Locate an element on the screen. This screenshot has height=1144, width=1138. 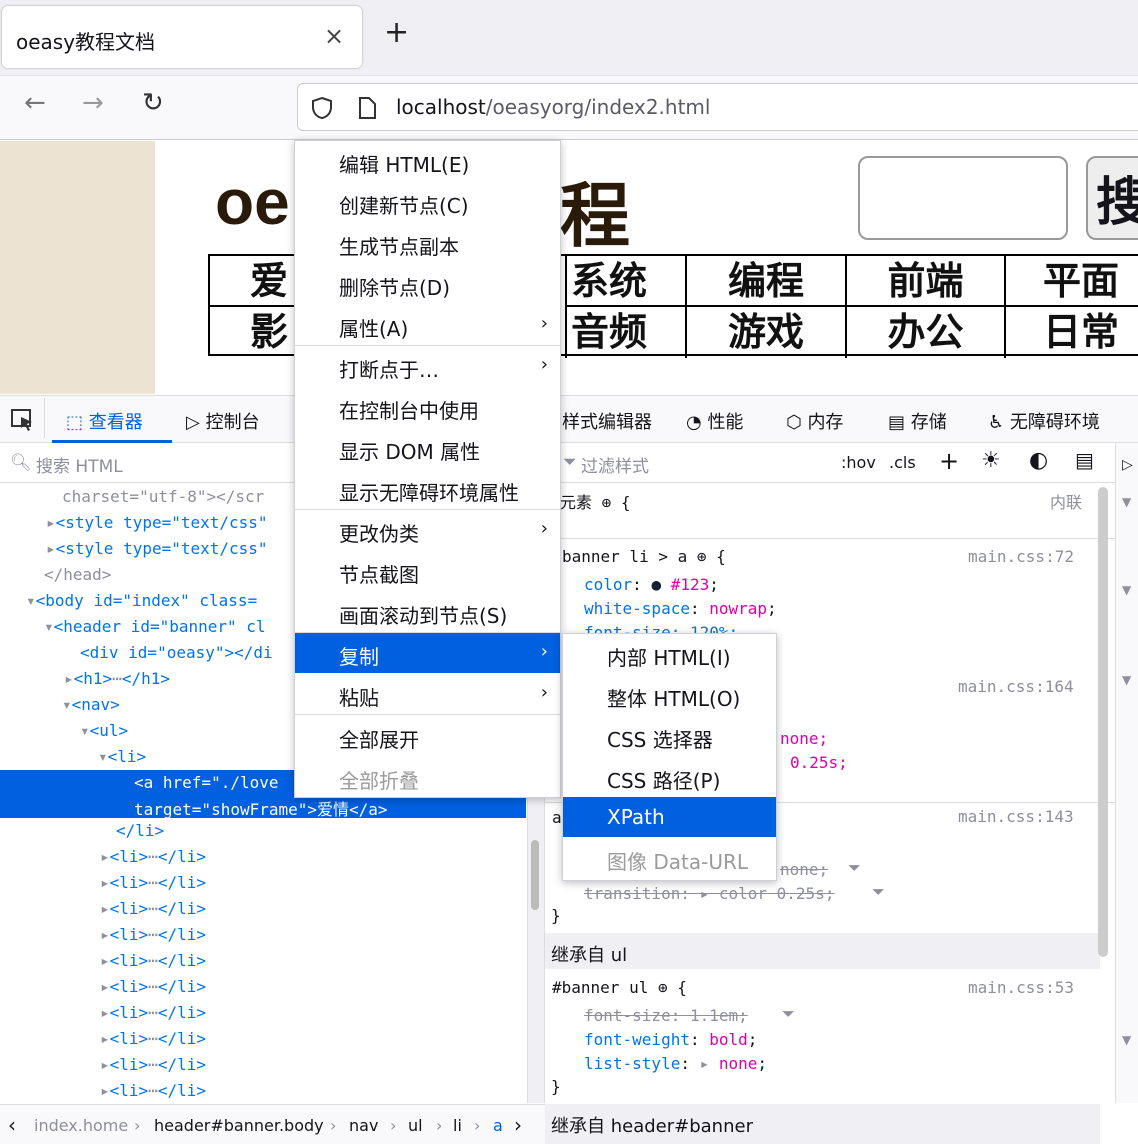
tree-node: ▾<li> is located at coordinates (122, 756).